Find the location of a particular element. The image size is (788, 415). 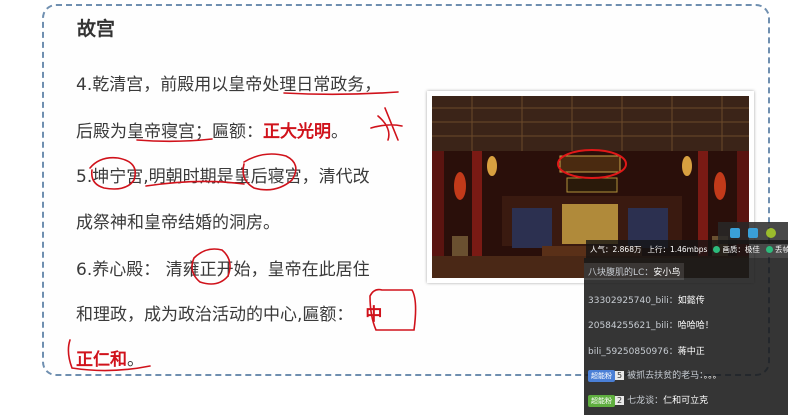

camera-icon is located at coordinates (735, 233).